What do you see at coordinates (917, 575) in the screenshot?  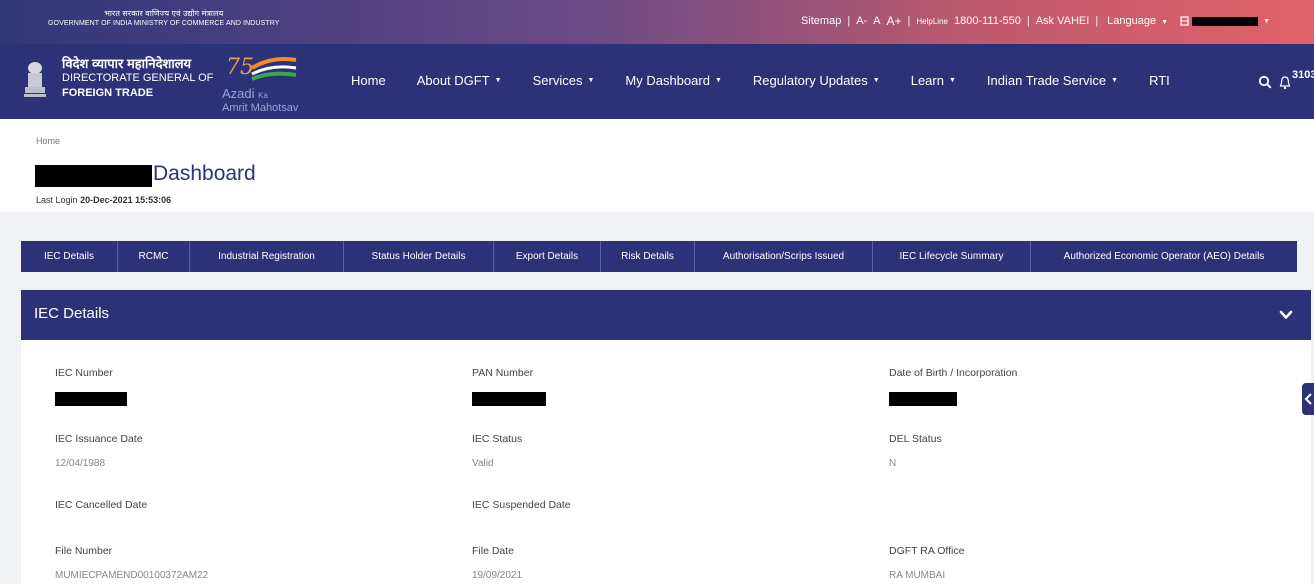 I see `field-value: RA MUMBAI` at bounding box center [917, 575].